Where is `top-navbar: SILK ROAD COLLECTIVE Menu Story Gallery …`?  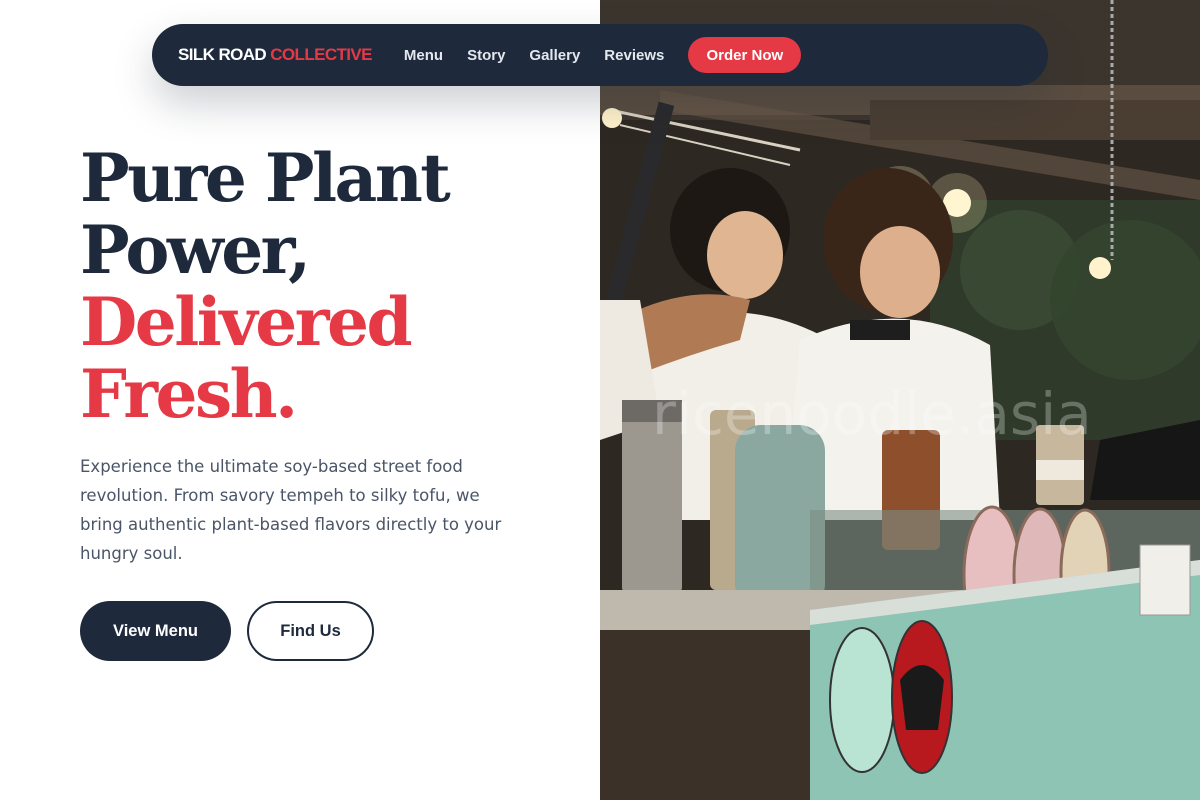
top-navbar: SILK ROAD COLLECTIVE Menu Story Gallery … is located at coordinates (600, 55).